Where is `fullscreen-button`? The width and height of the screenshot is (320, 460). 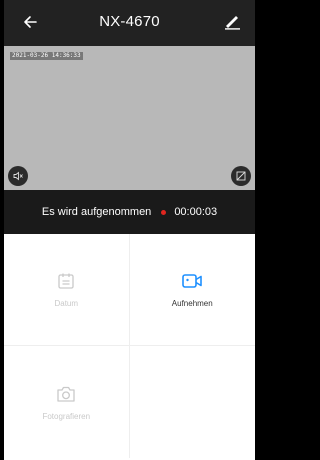 fullscreen-button is located at coordinates (241, 176).